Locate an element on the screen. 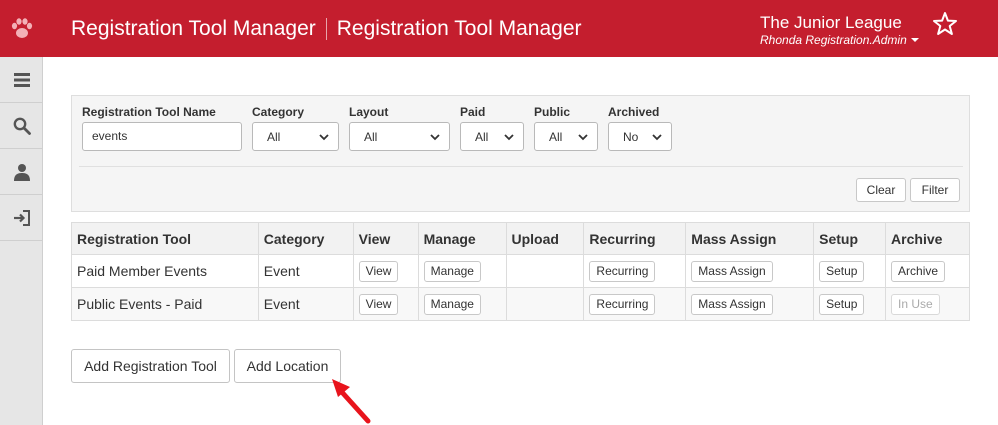 The width and height of the screenshot is (998, 425). archived-select: No is located at coordinates (640, 136).